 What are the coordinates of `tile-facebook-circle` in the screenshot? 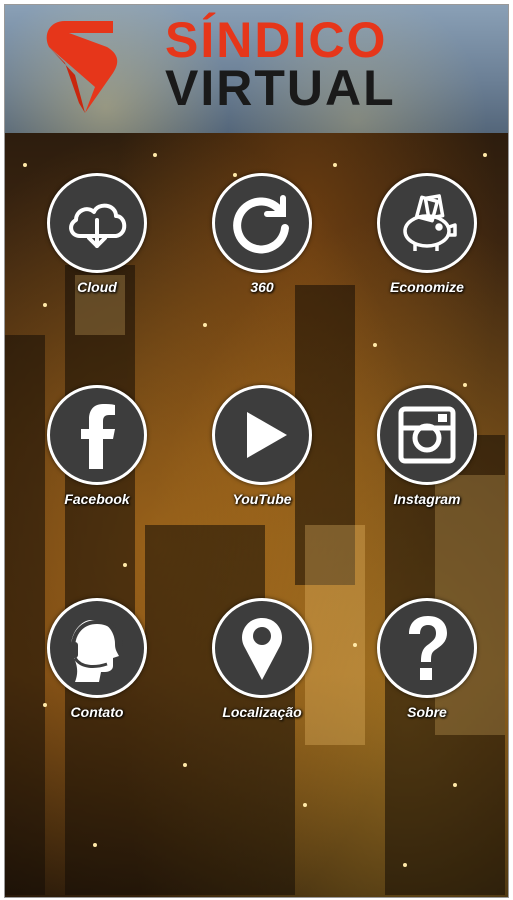 It's located at (97, 435).